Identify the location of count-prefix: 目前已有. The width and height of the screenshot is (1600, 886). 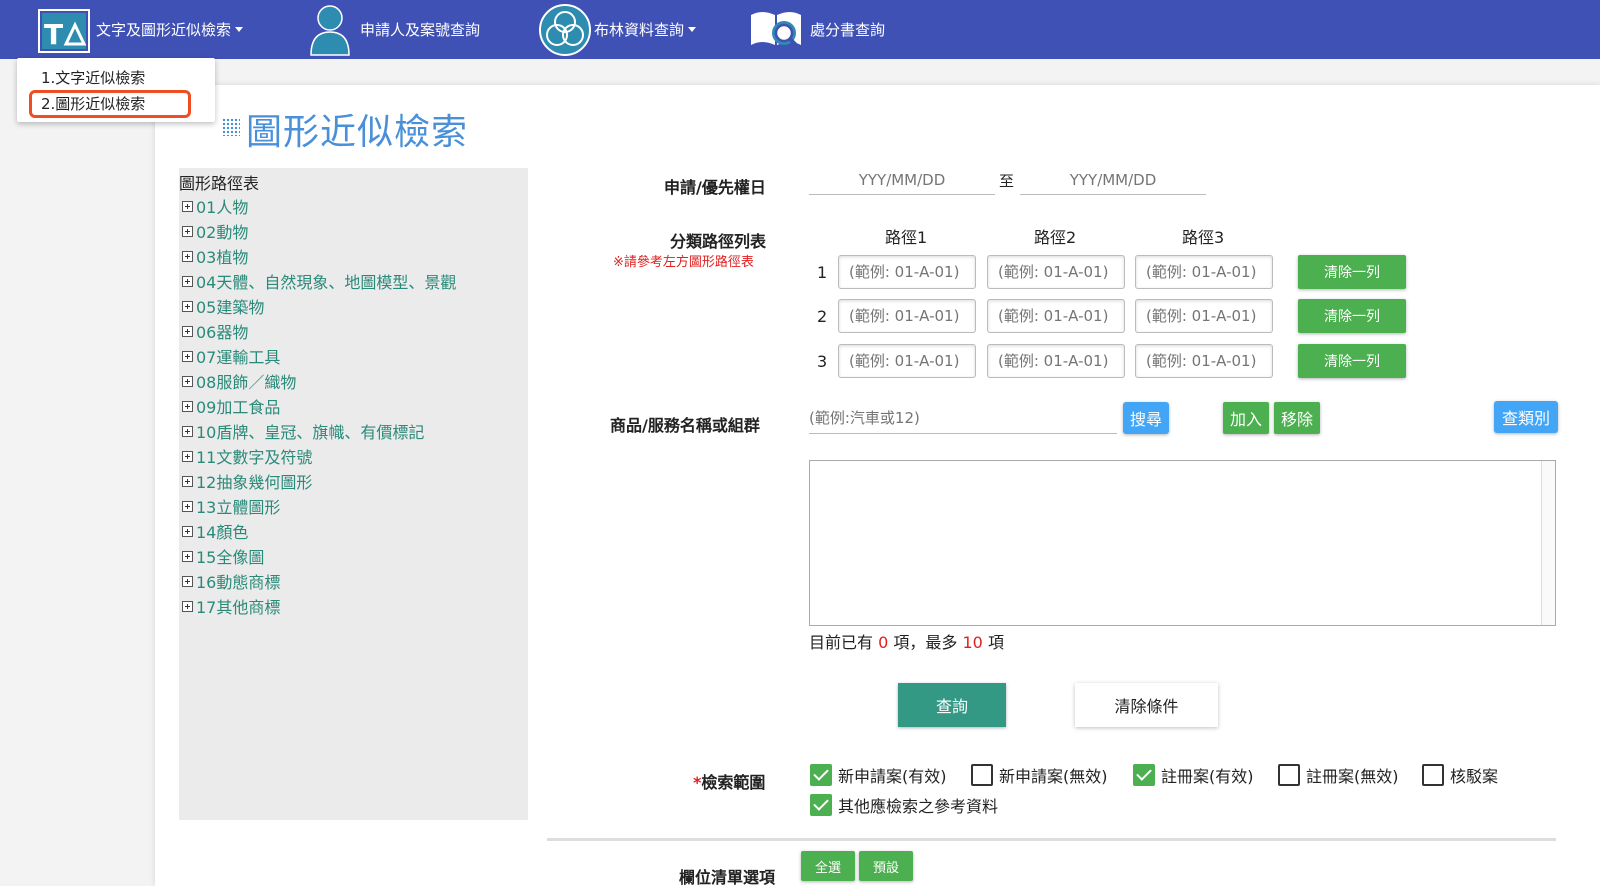
(841, 642).